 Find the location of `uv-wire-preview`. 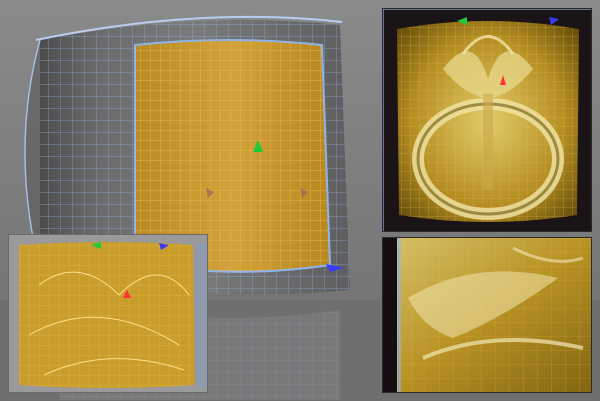

uv-wire-preview is located at coordinates (108, 313).